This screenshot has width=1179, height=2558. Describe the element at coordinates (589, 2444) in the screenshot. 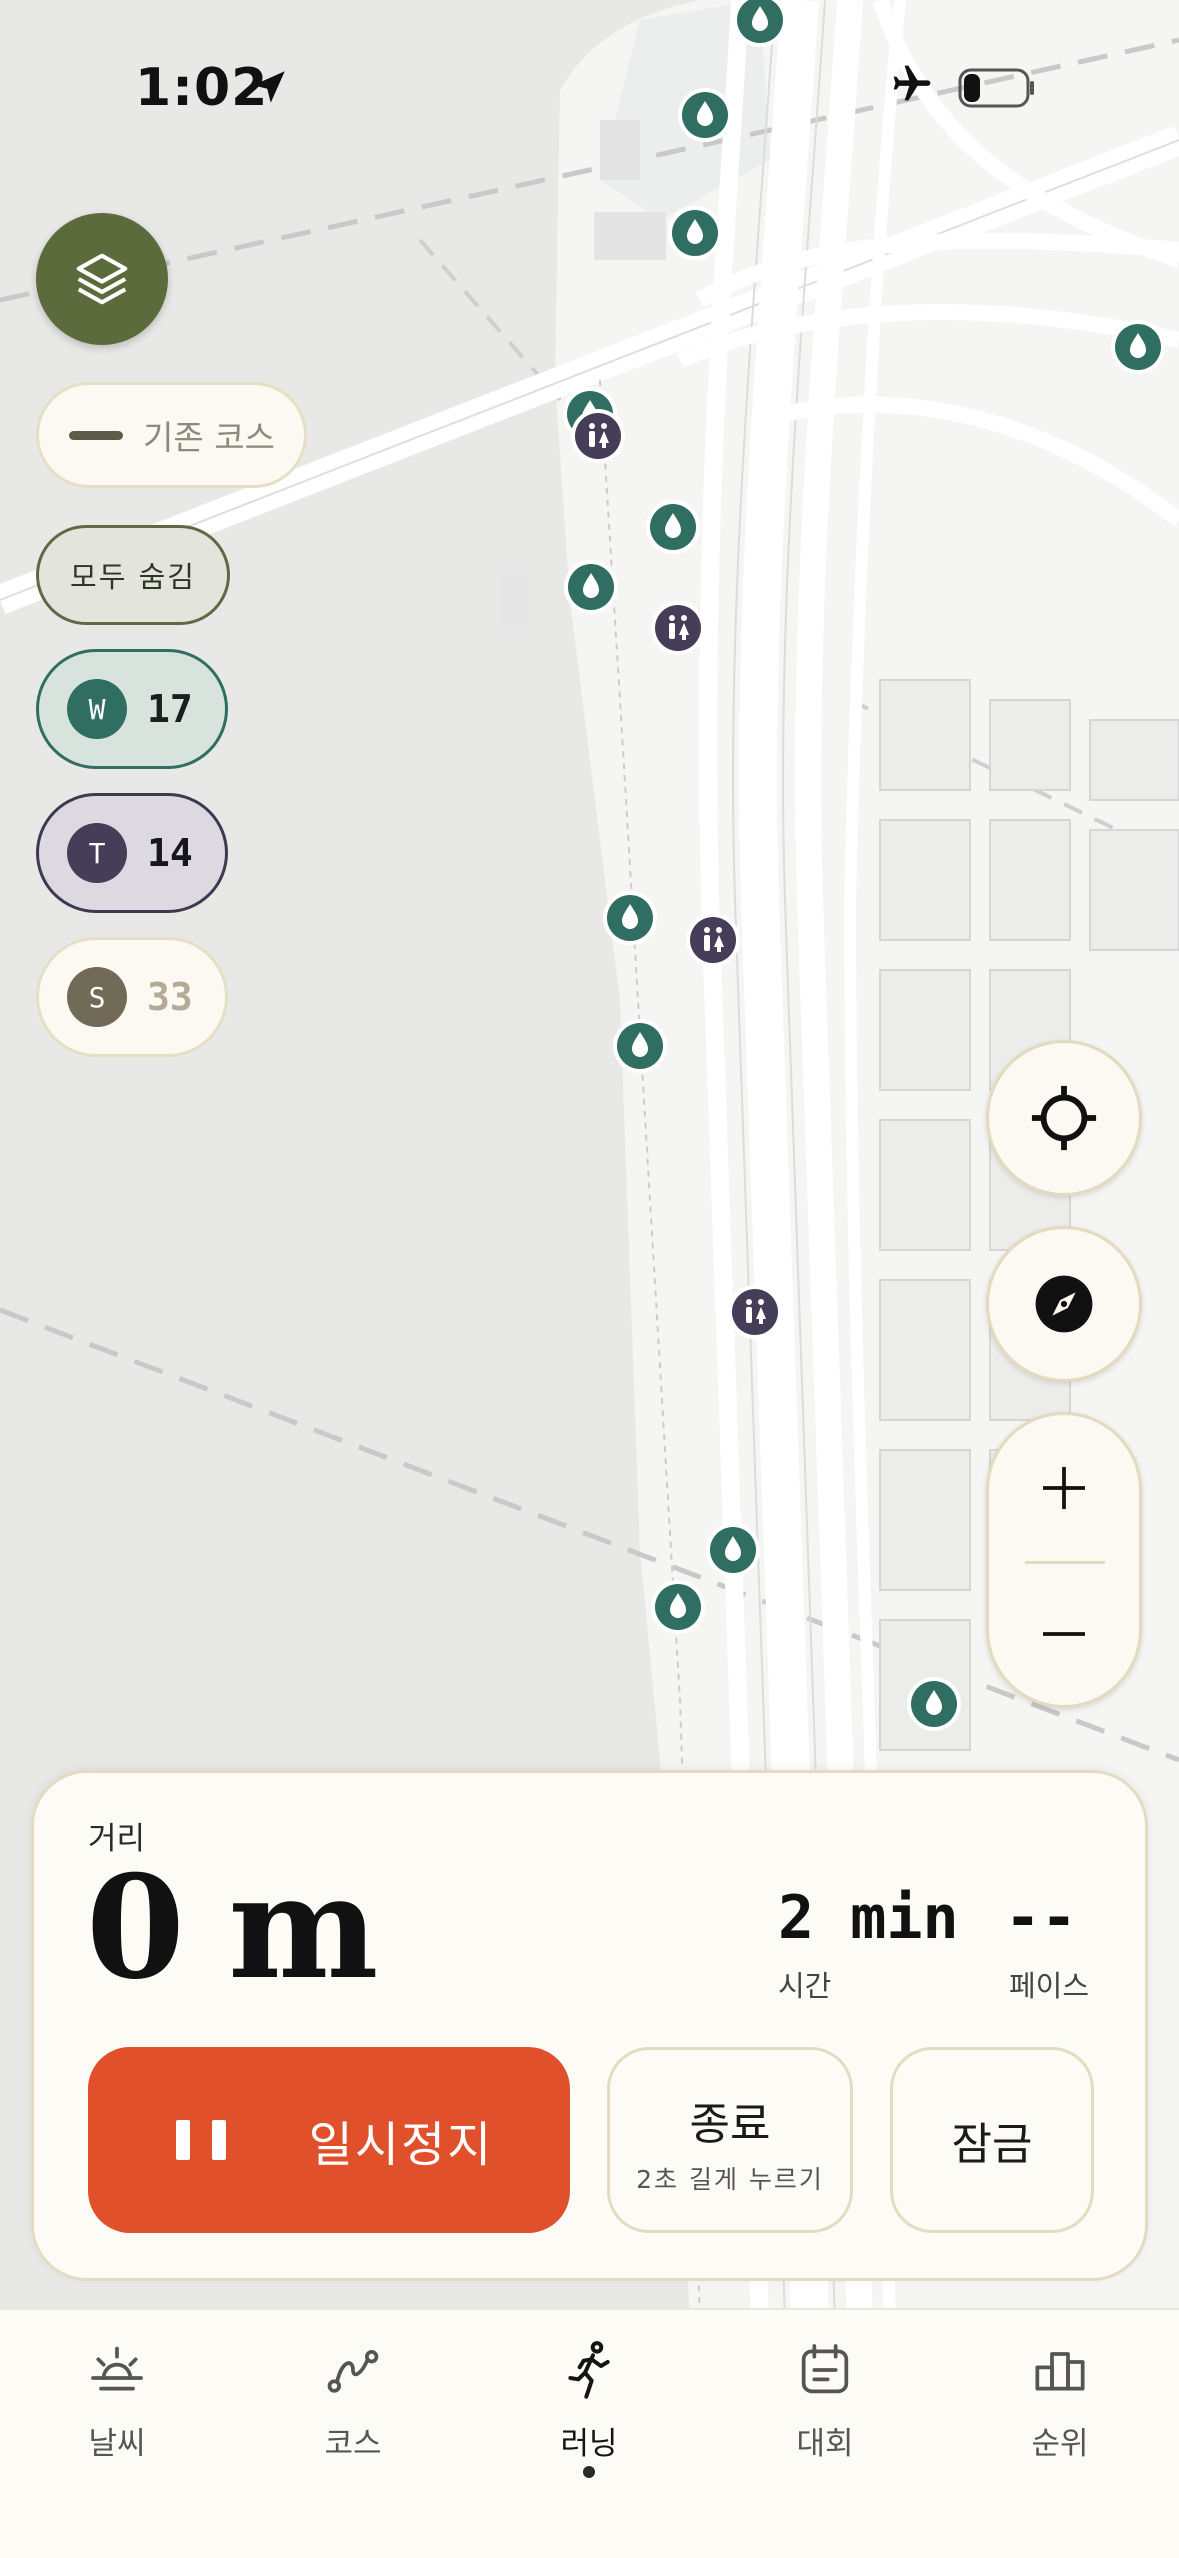

I see `tab-running-label: 러닝` at that location.